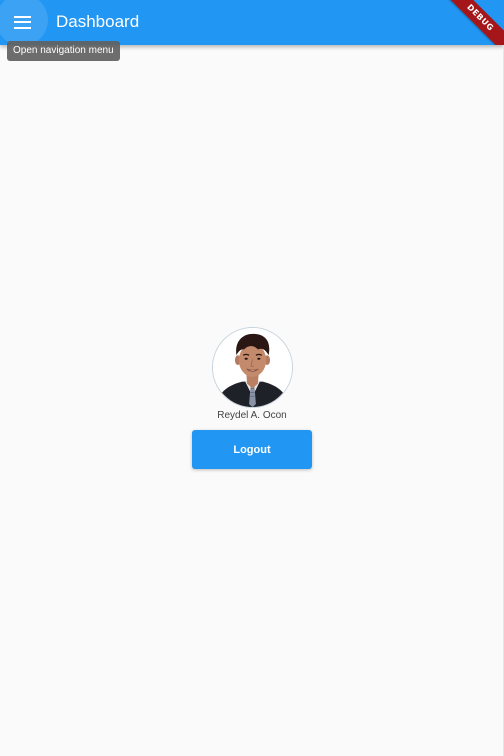 Image resolution: width=504 pixels, height=756 pixels. Describe the element at coordinates (471, 22) in the screenshot. I see `debug-banner: DEBUG` at that location.